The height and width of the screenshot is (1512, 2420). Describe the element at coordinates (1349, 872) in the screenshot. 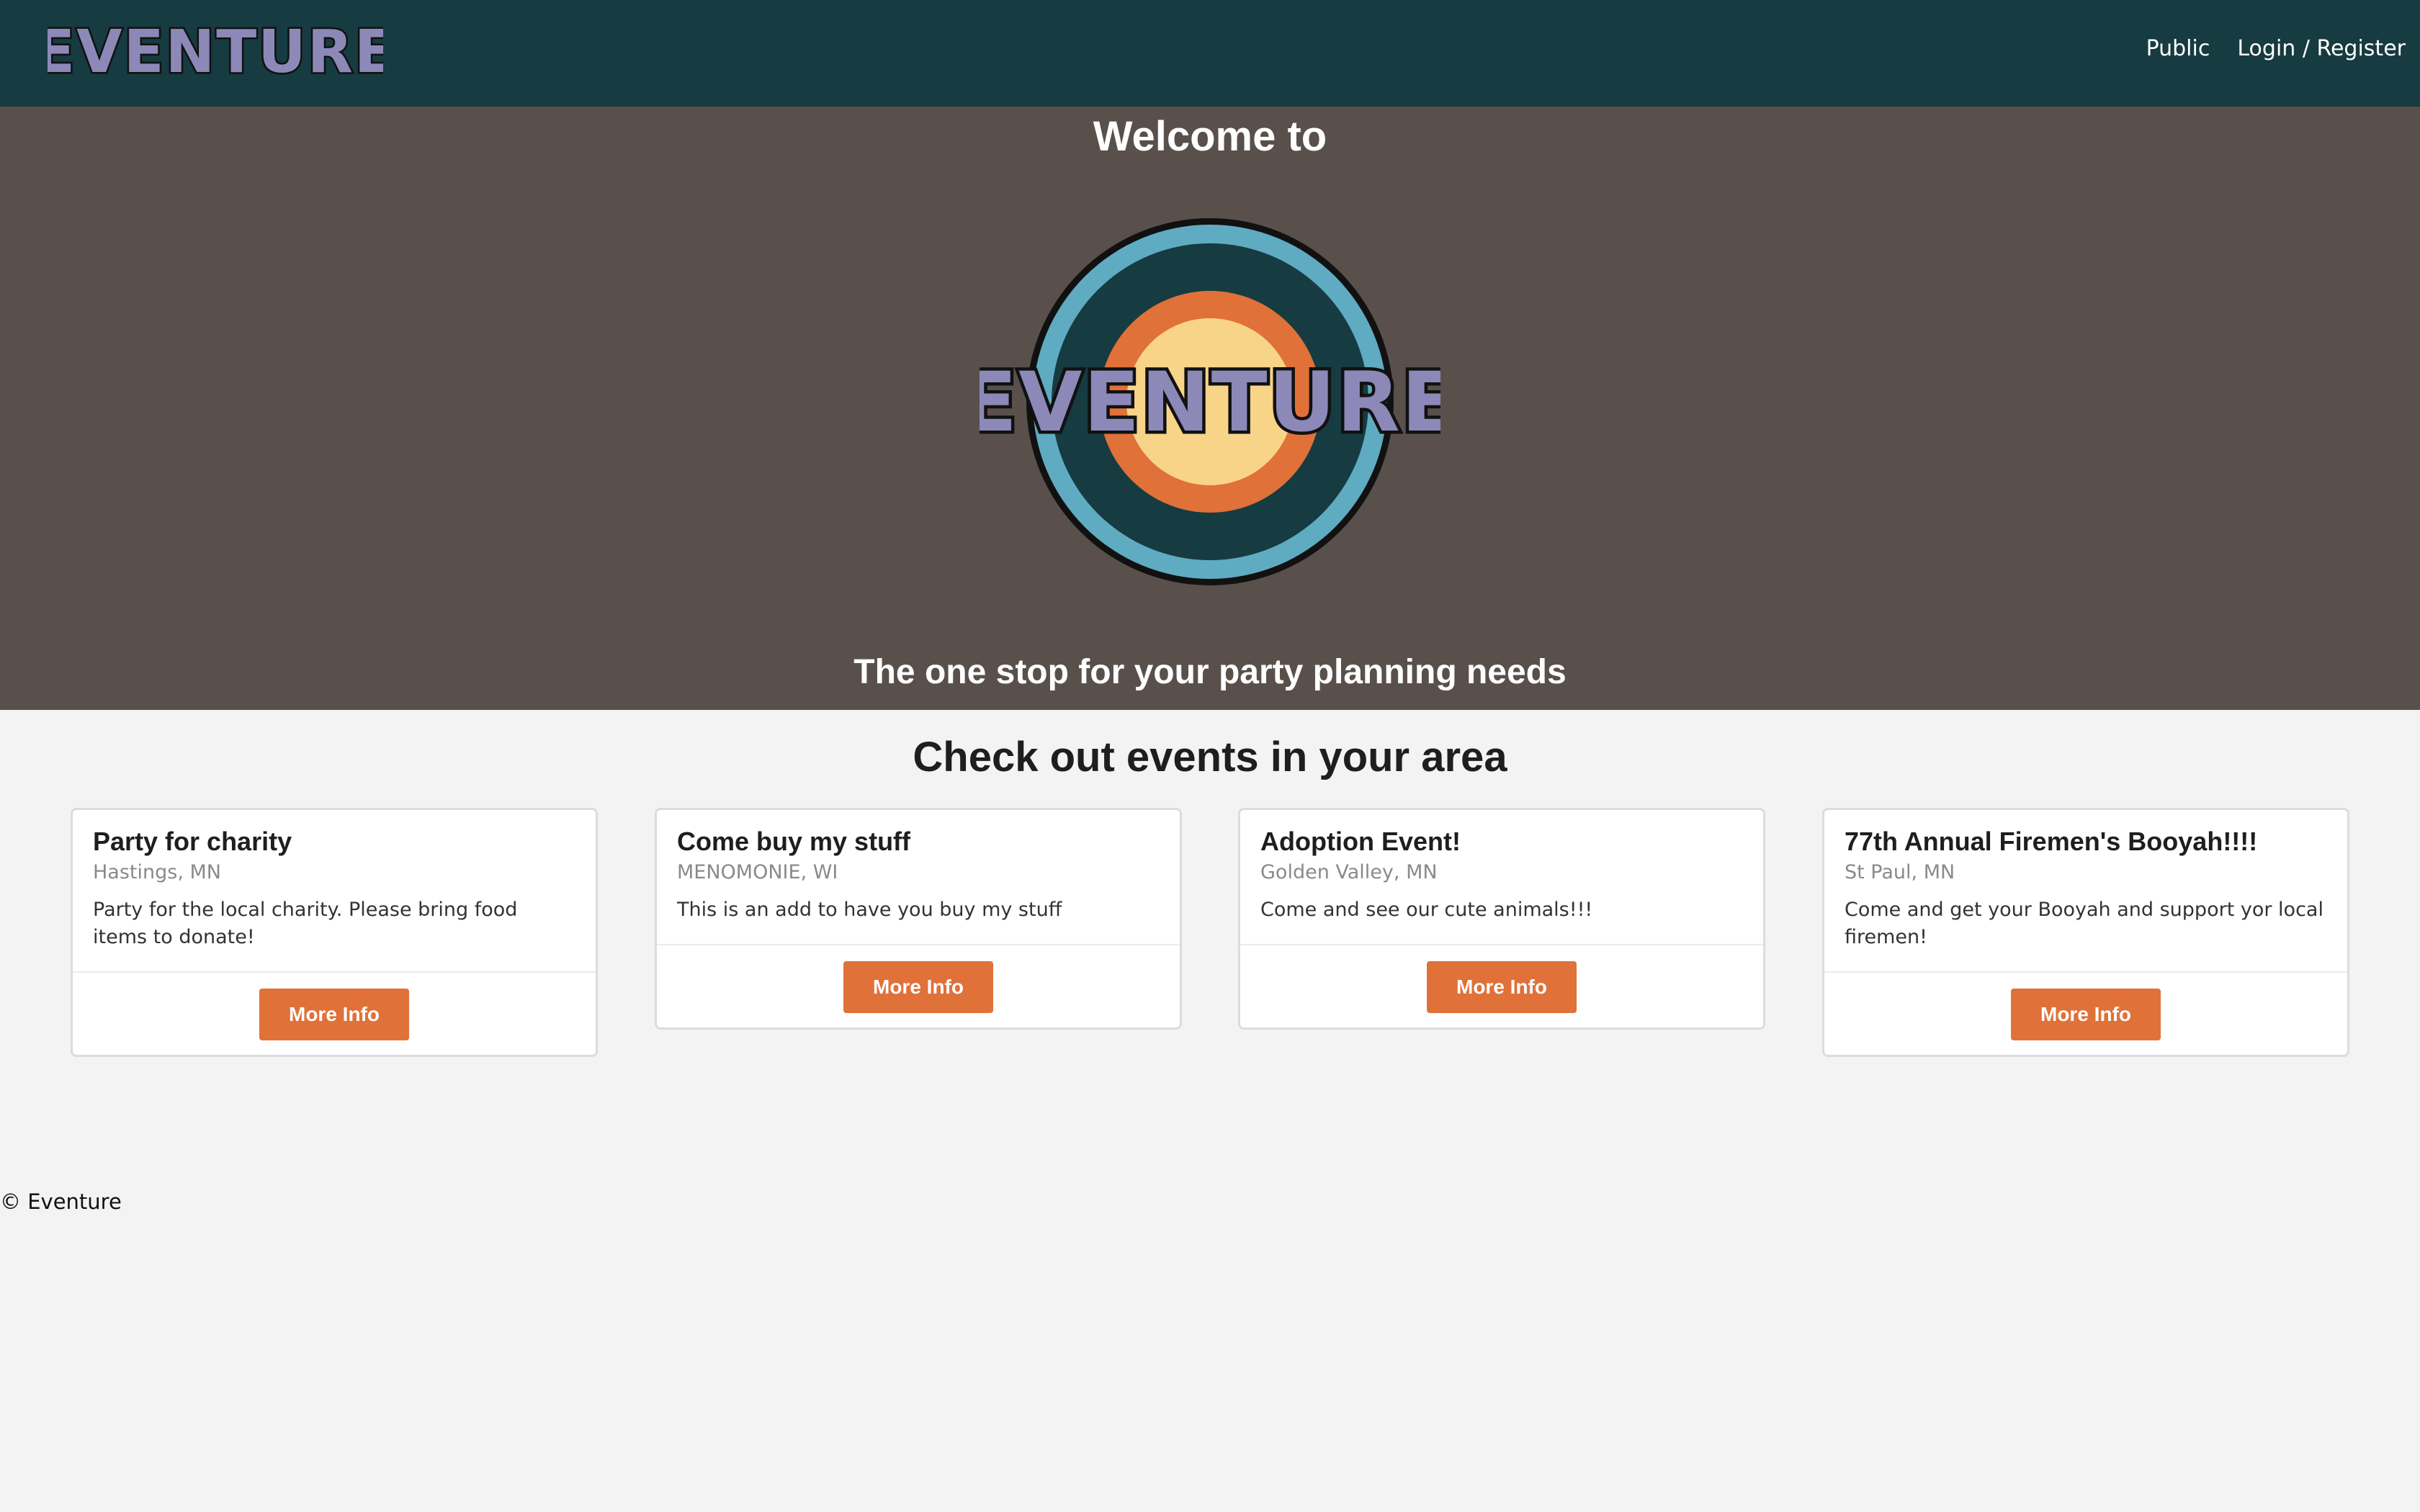

I see `event-card-location: Golden Valley, MN` at that location.